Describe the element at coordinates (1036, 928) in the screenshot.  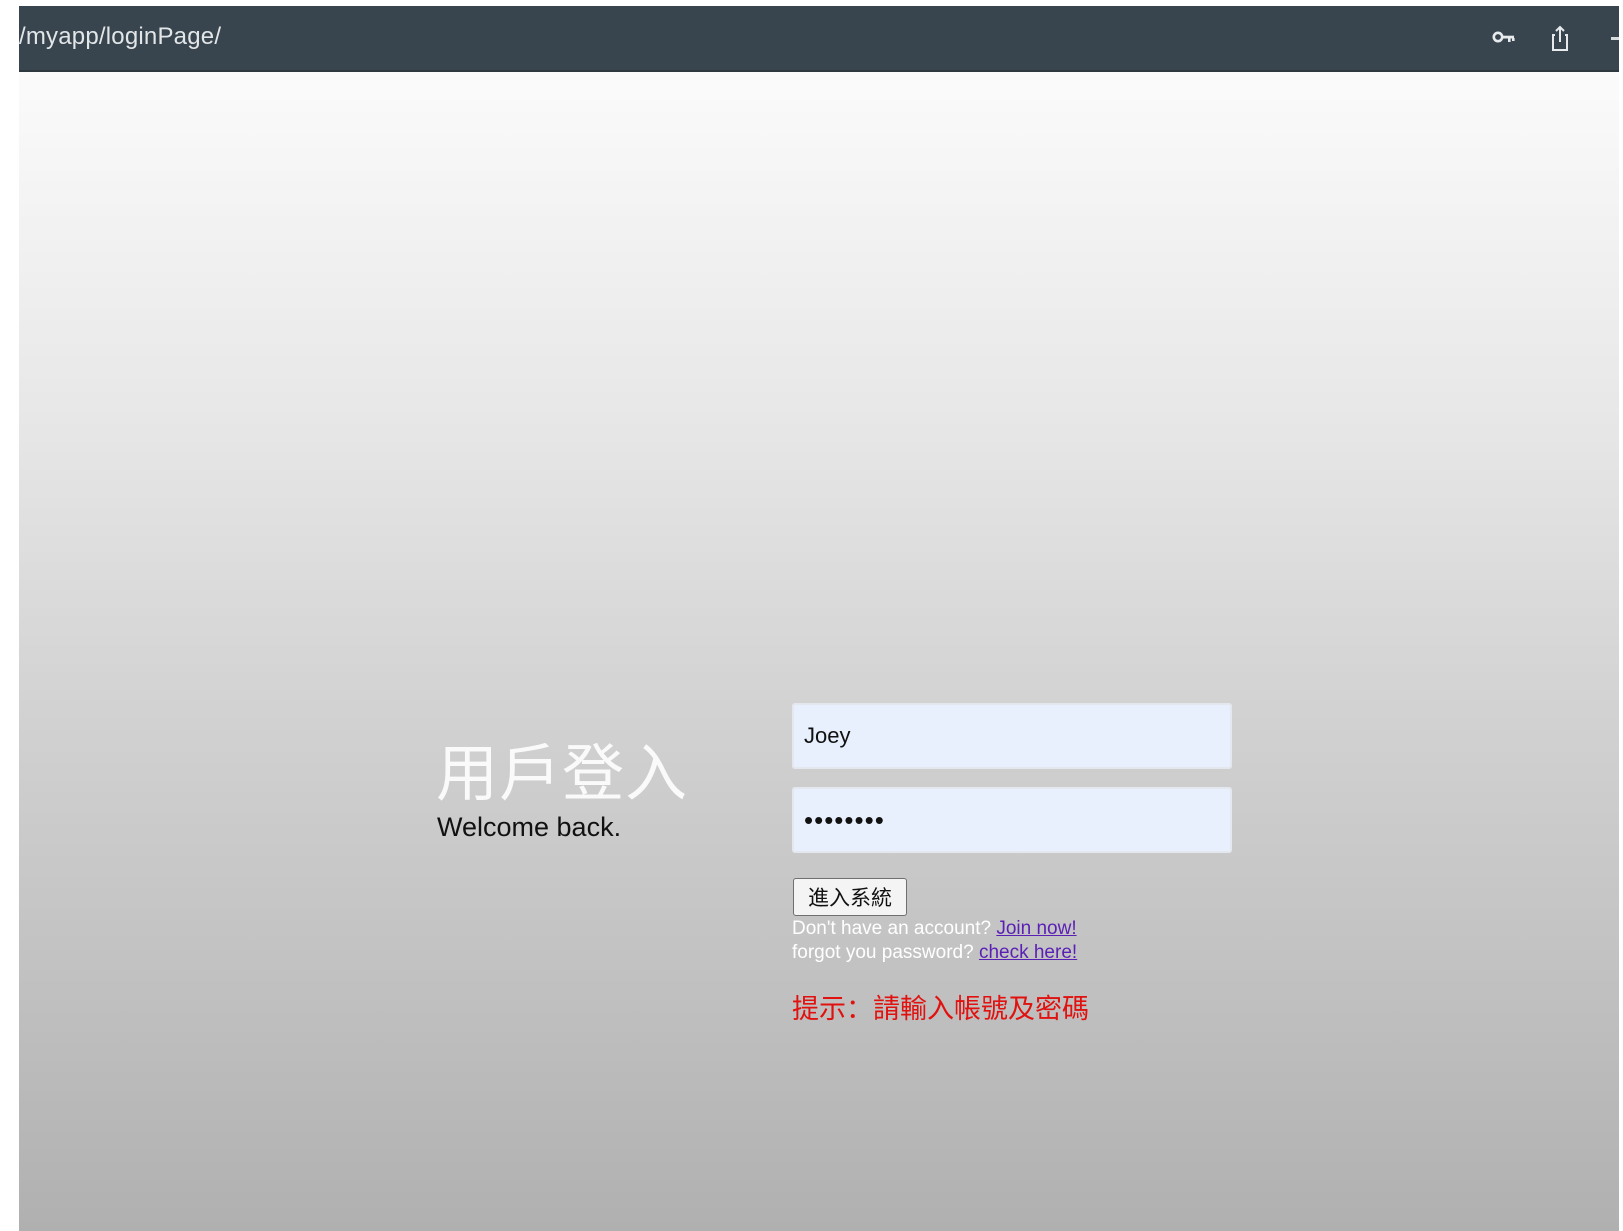
I see `join-now-link: Join now!` at that location.